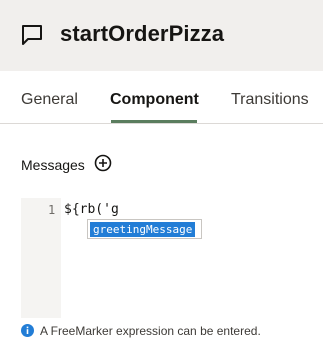 This screenshot has height=344, width=323. What do you see at coordinates (49, 100) in the screenshot?
I see `tab-general: General` at bounding box center [49, 100].